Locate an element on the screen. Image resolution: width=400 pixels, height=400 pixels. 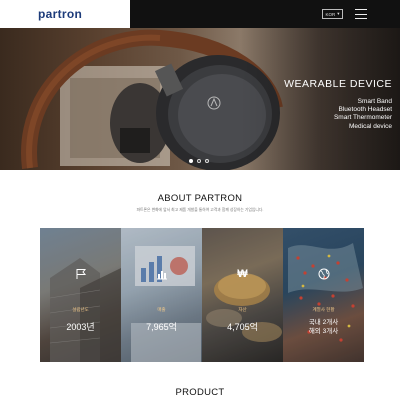
tile-affiliates: 계열사 현황 국내 2개사 해외 3개사 is located at coordinates (323, 295).